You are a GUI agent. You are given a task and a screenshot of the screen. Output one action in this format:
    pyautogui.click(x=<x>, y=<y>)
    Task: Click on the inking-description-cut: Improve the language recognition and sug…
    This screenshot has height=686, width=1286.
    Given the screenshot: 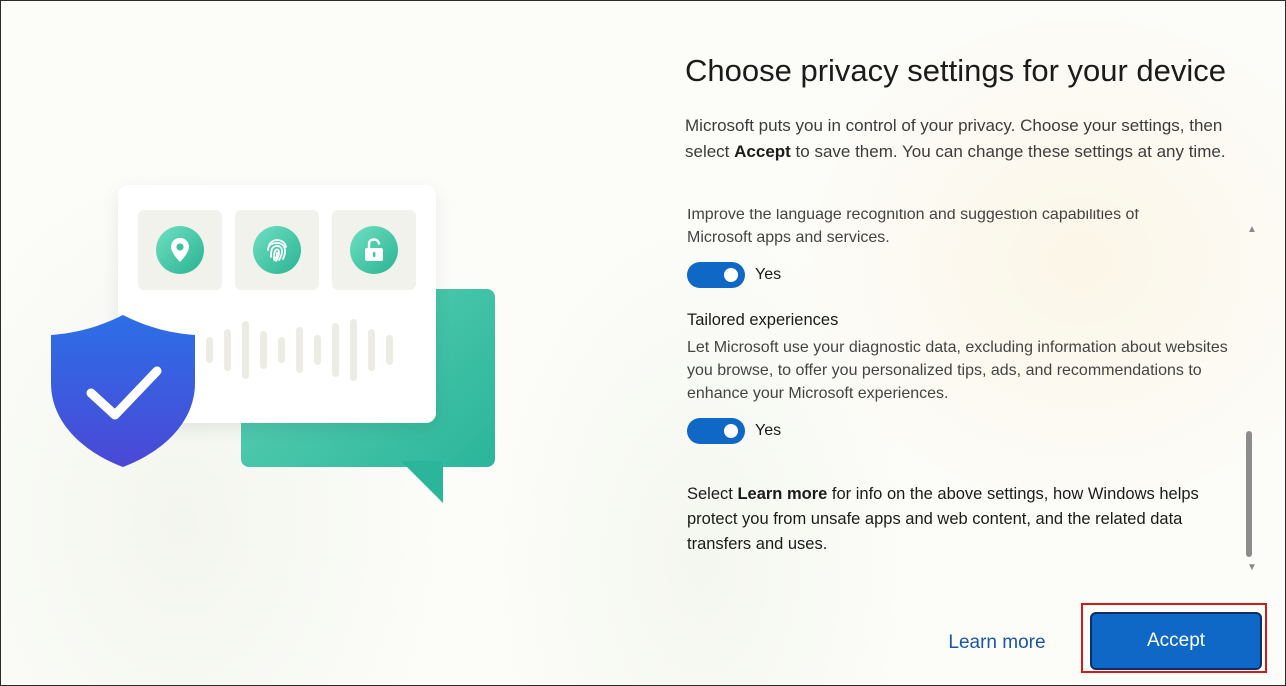 What is the action you would take?
    pyautogui.click(x=913, y=216)
    